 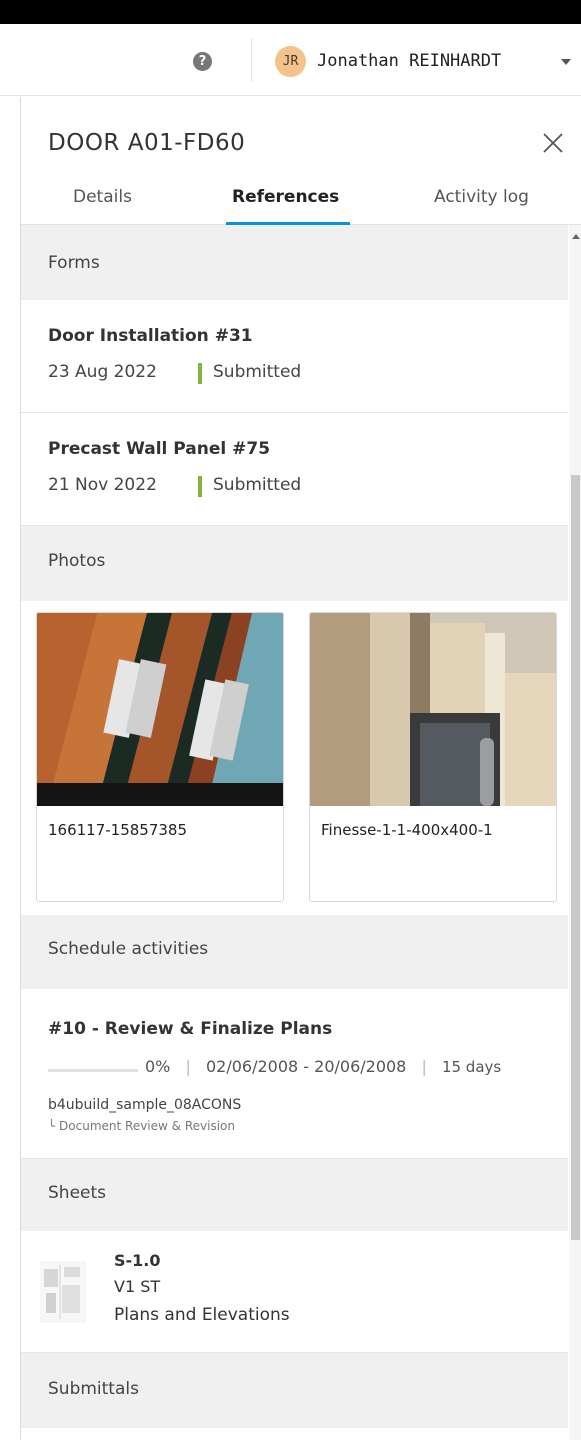 I want to click on section-label: Photos, so click(x=77, y=561).